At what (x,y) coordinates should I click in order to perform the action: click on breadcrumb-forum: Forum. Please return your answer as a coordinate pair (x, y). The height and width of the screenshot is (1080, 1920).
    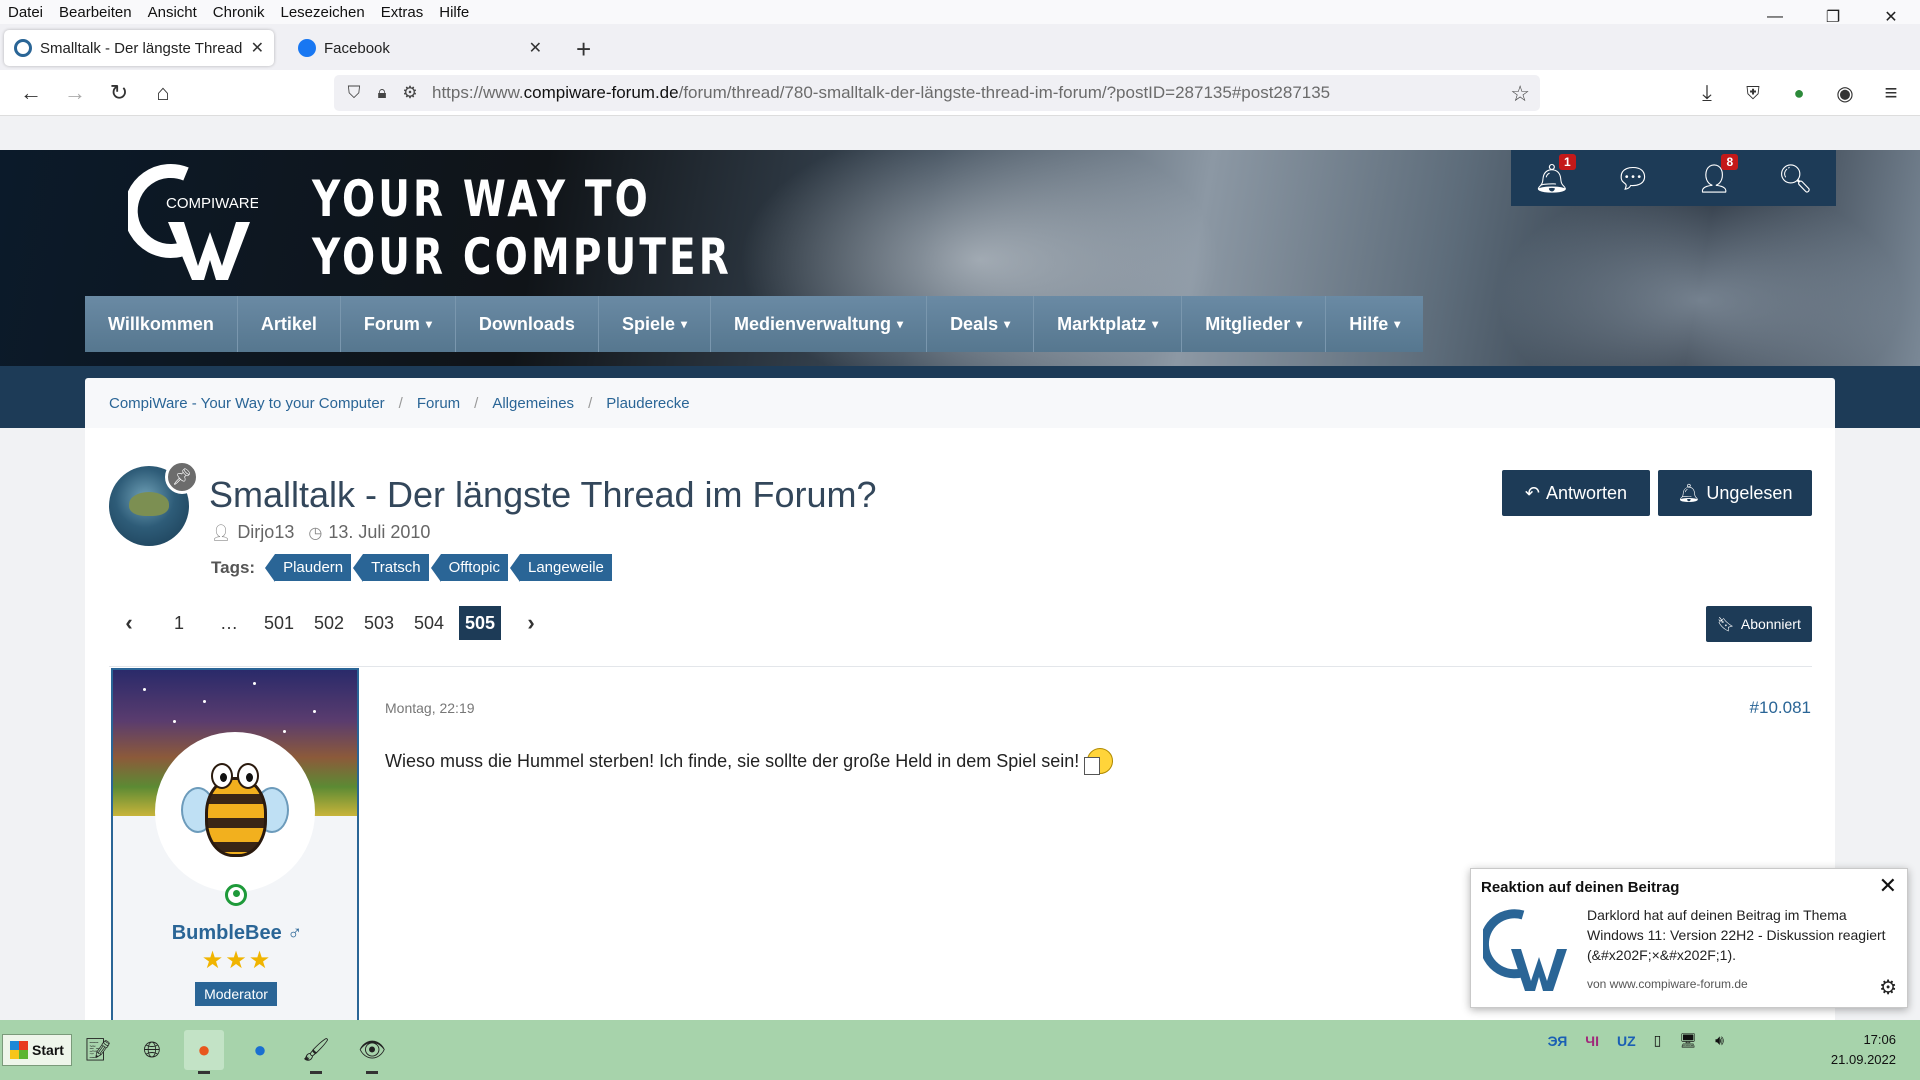
    Looking at the image, I should click on (438, 403).